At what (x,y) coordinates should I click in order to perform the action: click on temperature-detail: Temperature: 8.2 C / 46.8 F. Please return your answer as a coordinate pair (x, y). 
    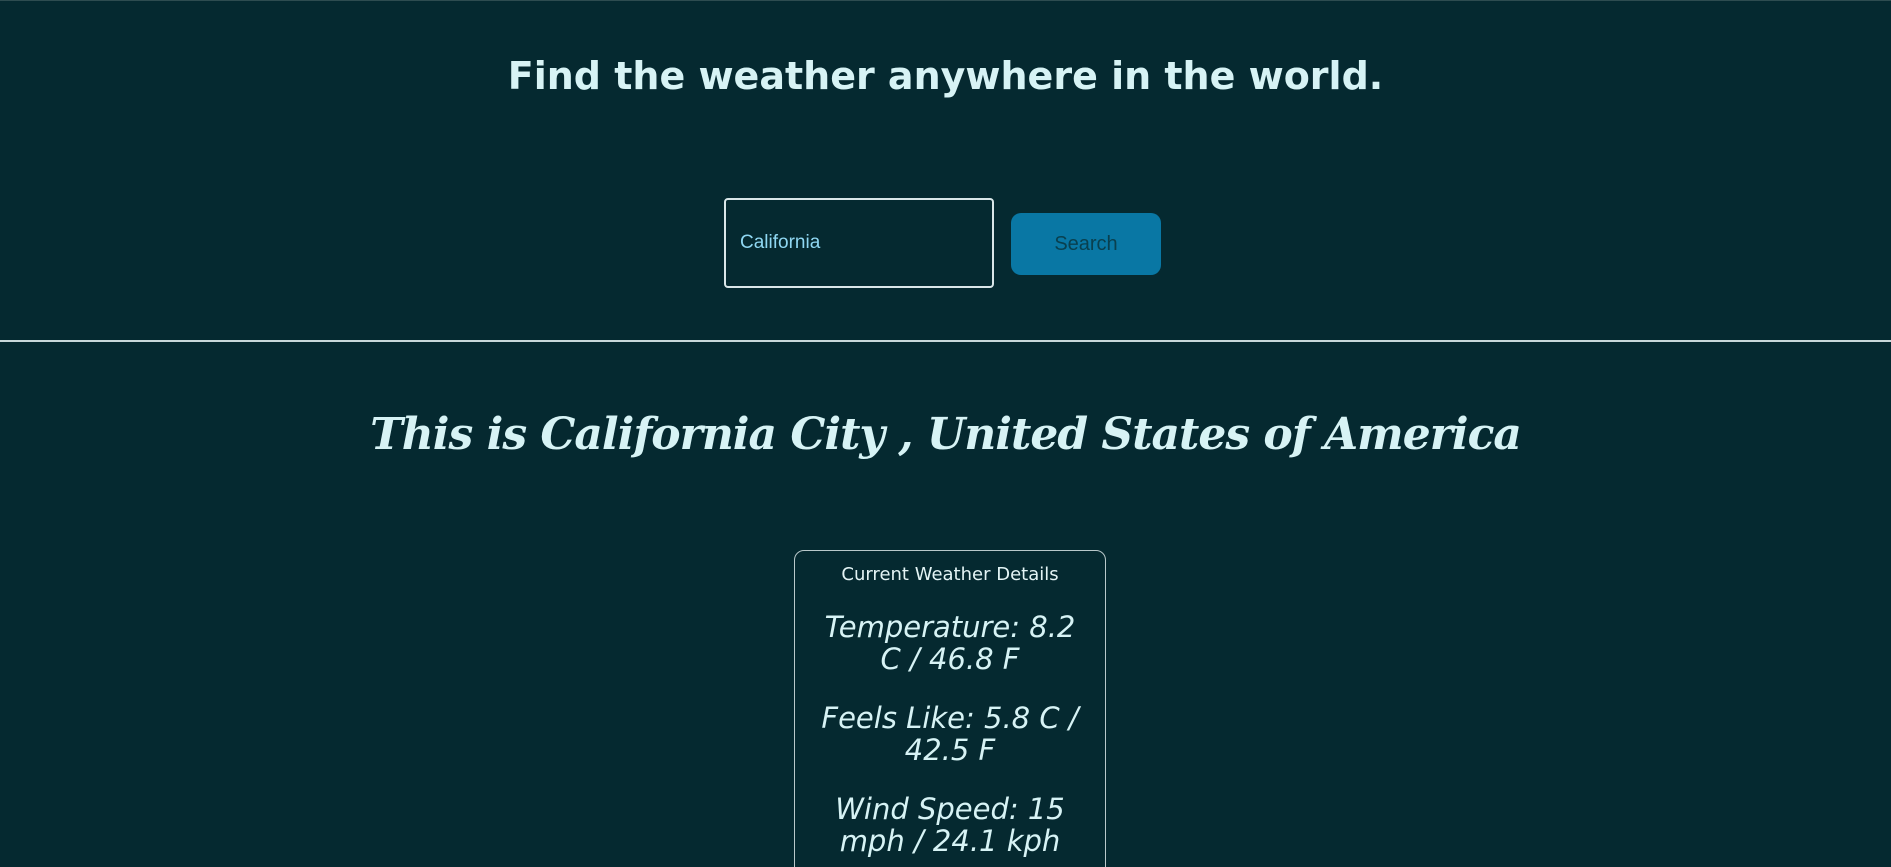
    Looking at the image, I should click on (950, 643).